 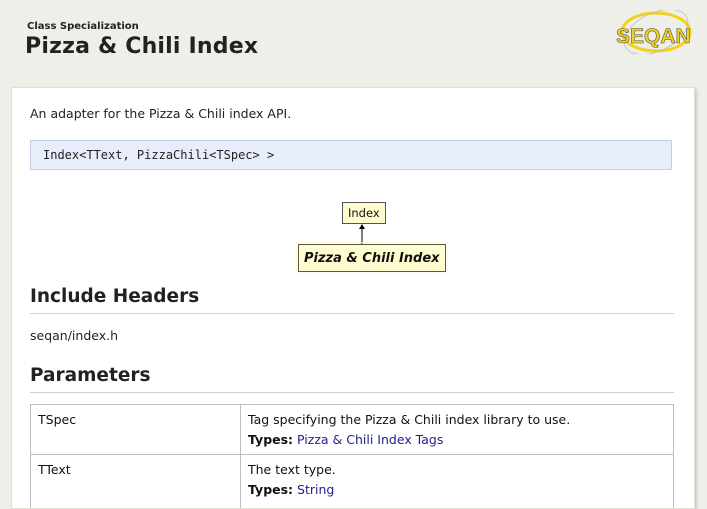 I want to click on page-kind: Class Specialization, so click(x=83, y=26).